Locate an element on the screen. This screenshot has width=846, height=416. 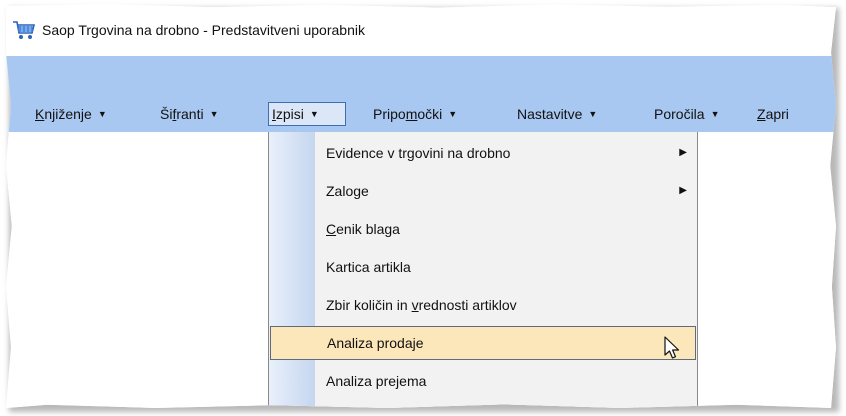
mouse-cursor-icon is located at coordinates (672, 347).